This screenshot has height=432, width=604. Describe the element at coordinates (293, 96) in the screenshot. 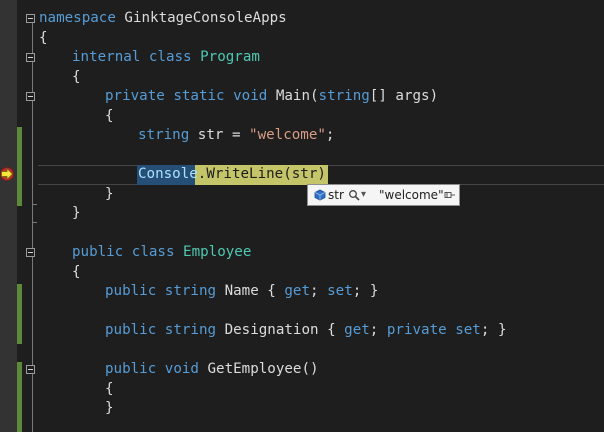

I see `identifier: Main(` at that location.